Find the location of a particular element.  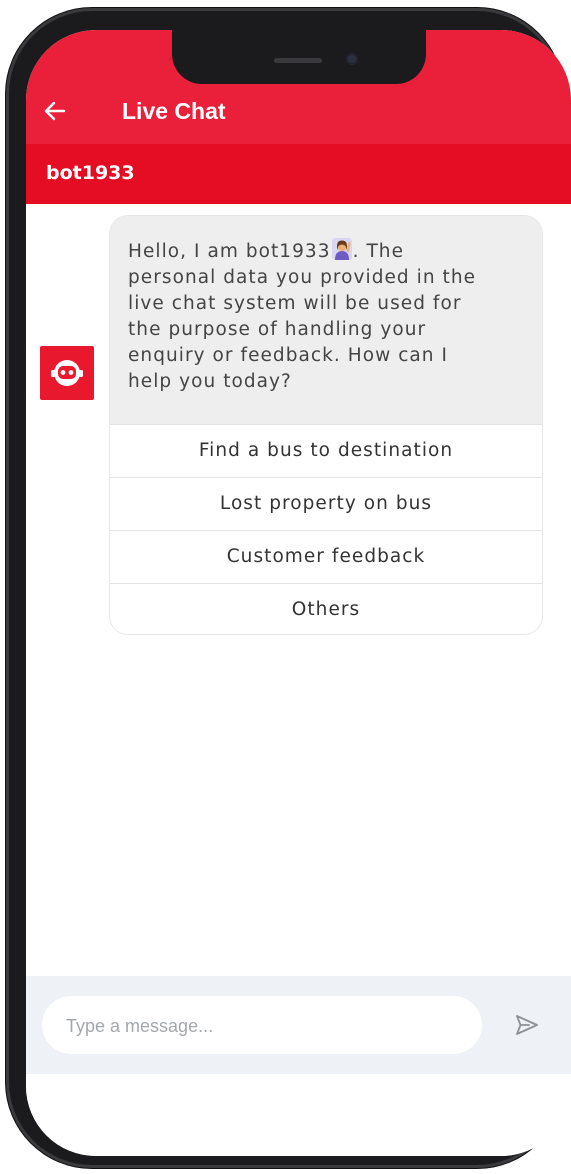

message-line: . The is located at coordinates (378, 251).